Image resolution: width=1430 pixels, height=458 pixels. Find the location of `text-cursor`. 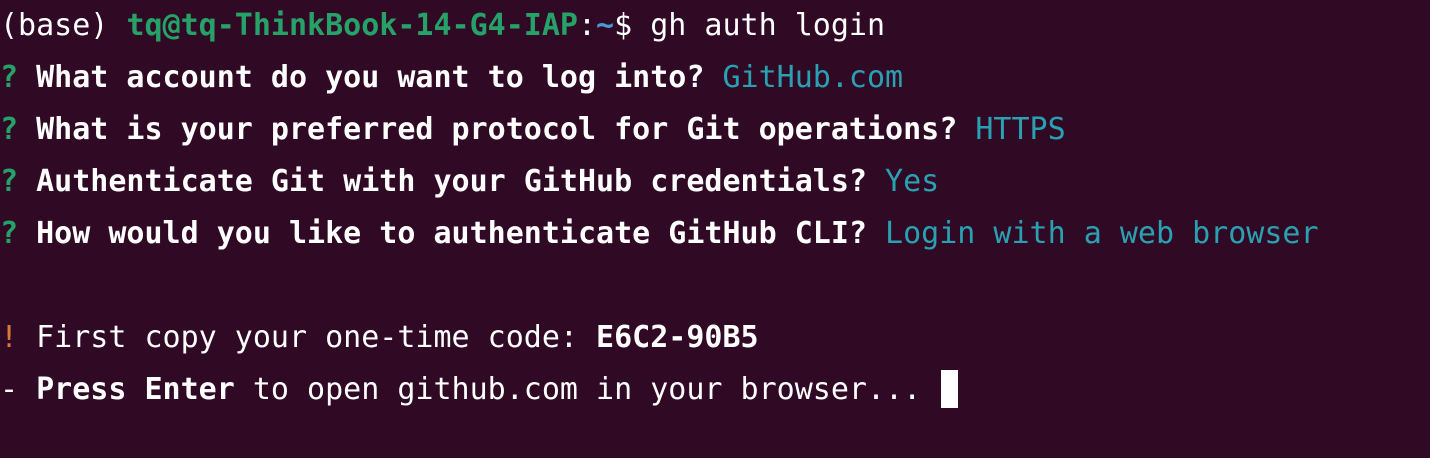

text-cursor is located at coordinates (950, 388).